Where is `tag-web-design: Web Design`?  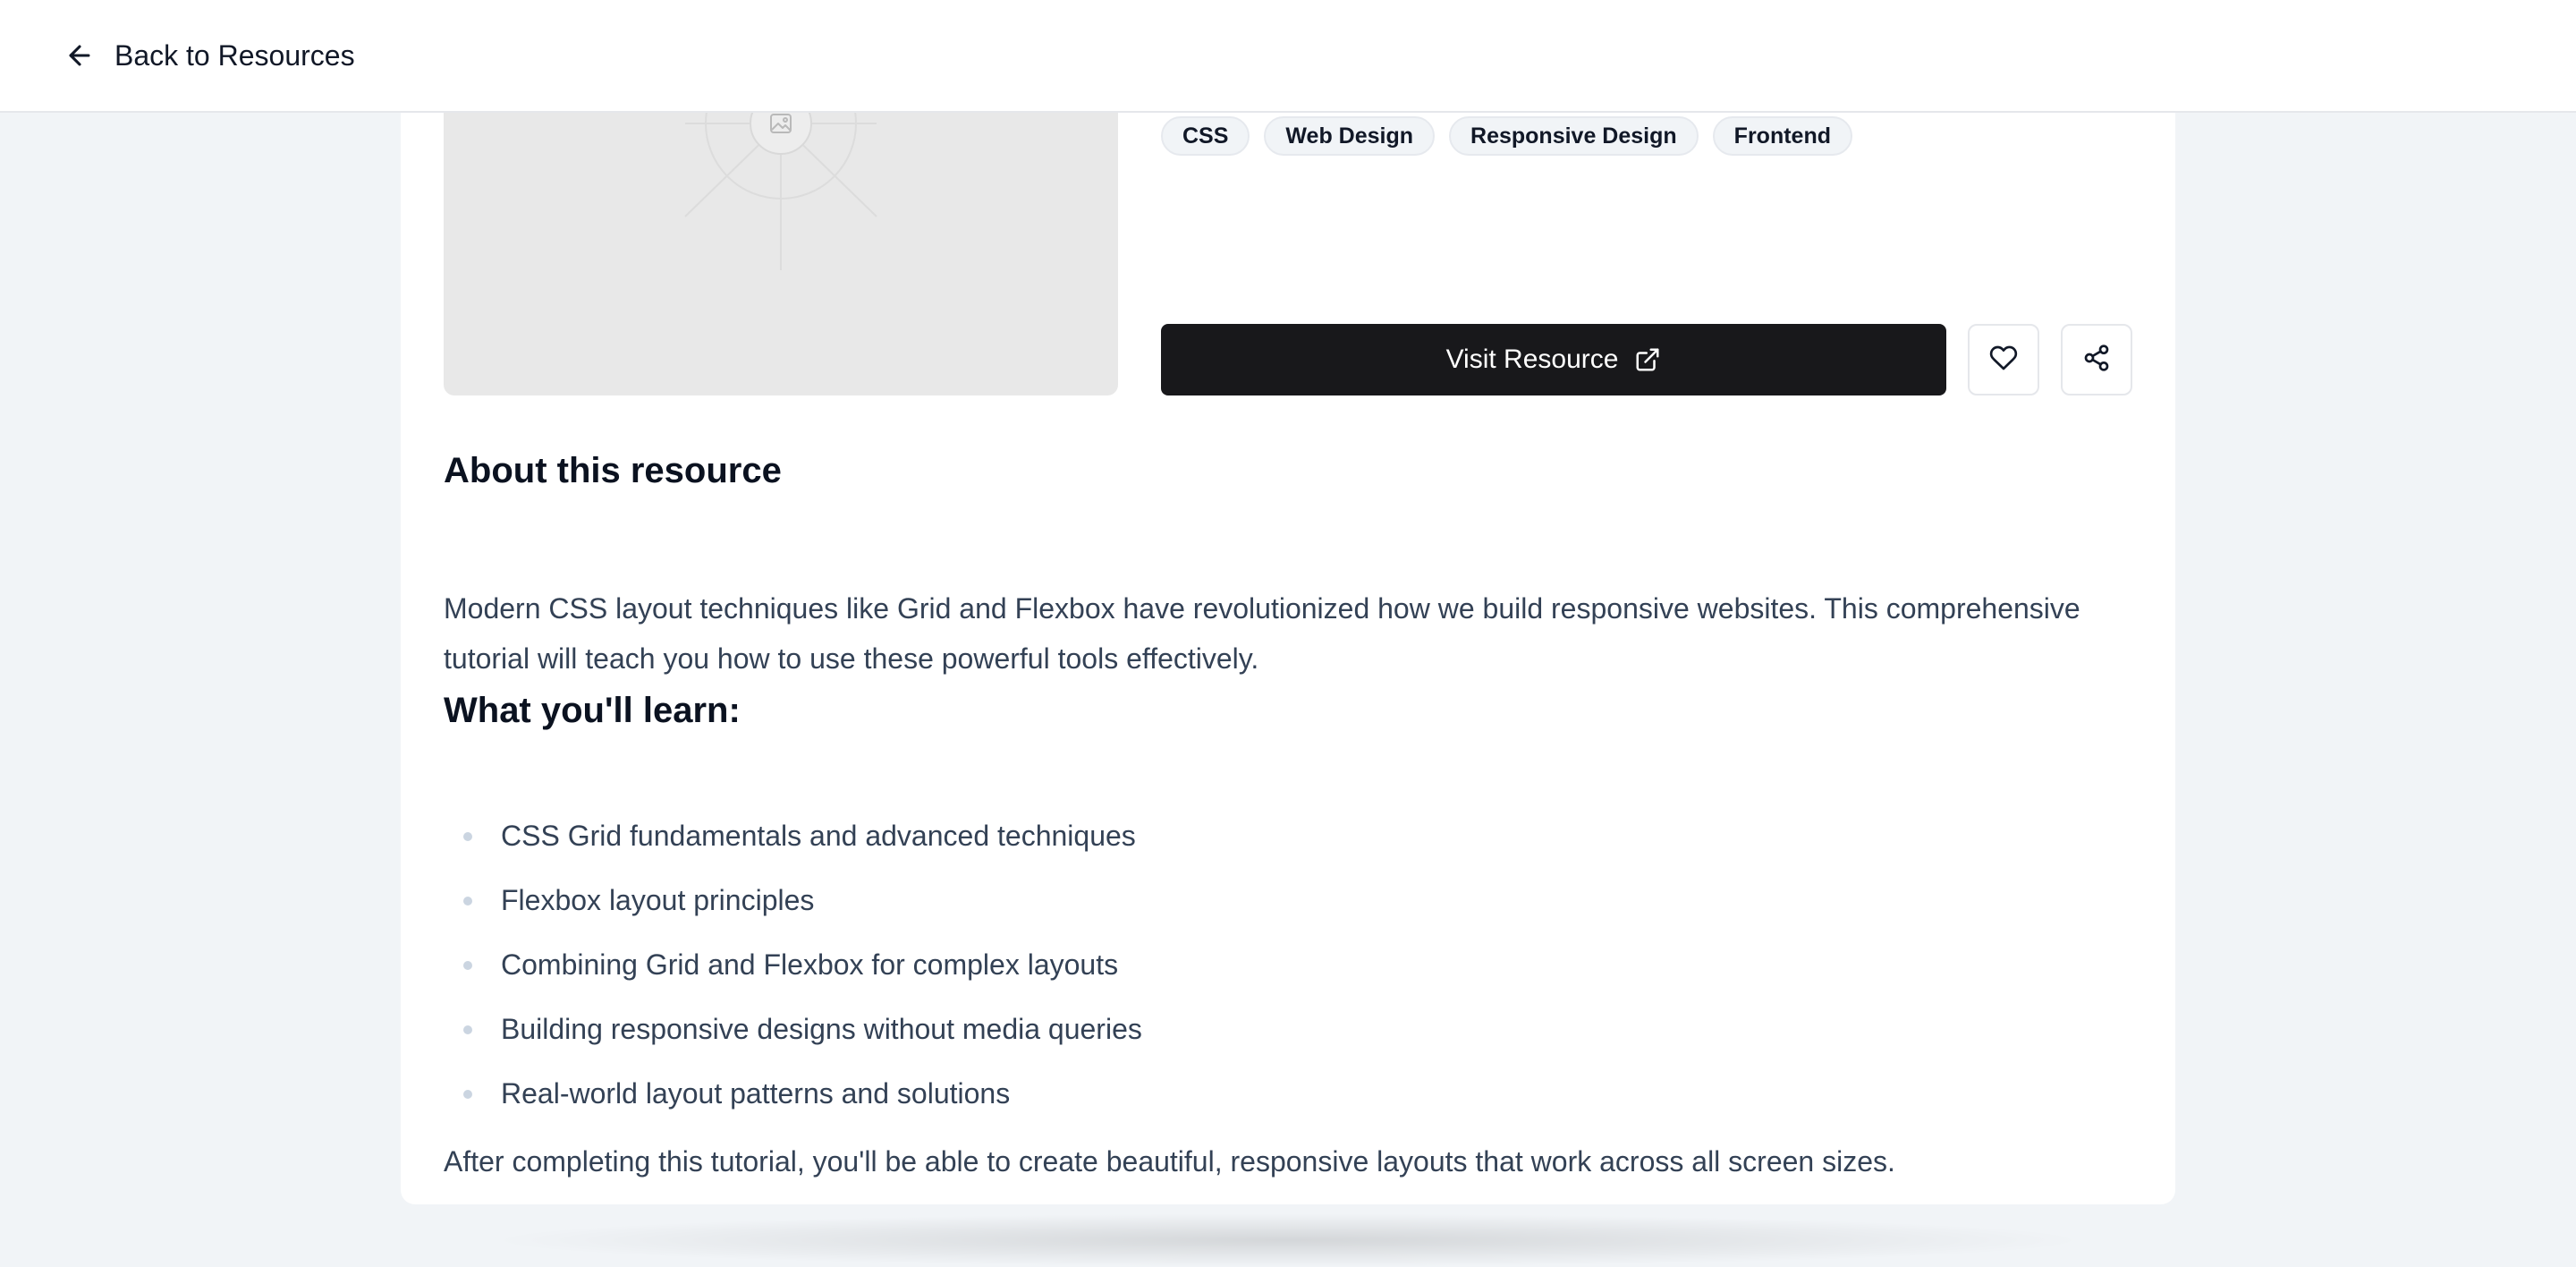 tag-web-design: Web Design is located at coordinates (1350, 136).